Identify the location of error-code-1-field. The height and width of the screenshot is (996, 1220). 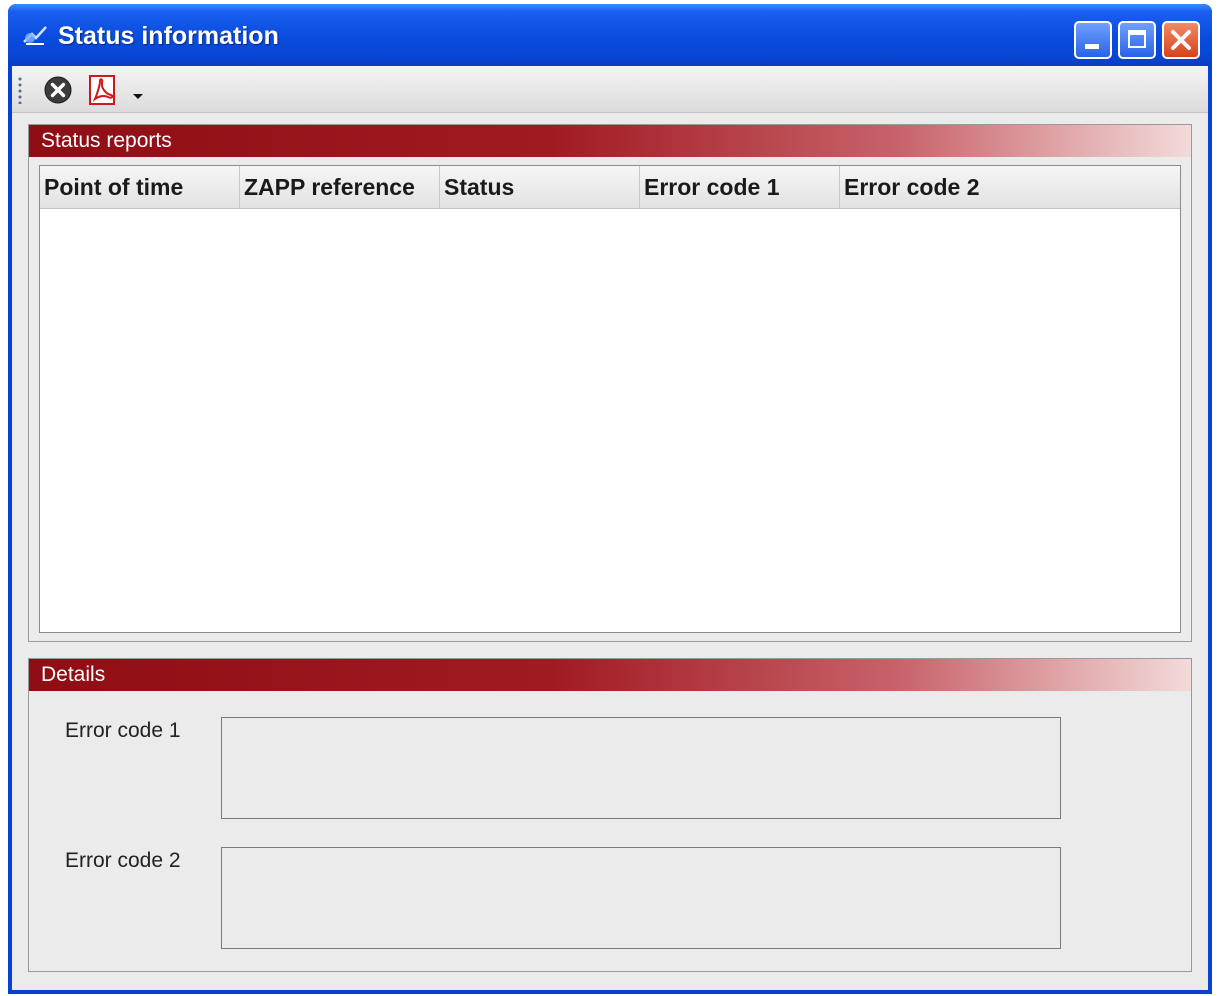
(641, 768).